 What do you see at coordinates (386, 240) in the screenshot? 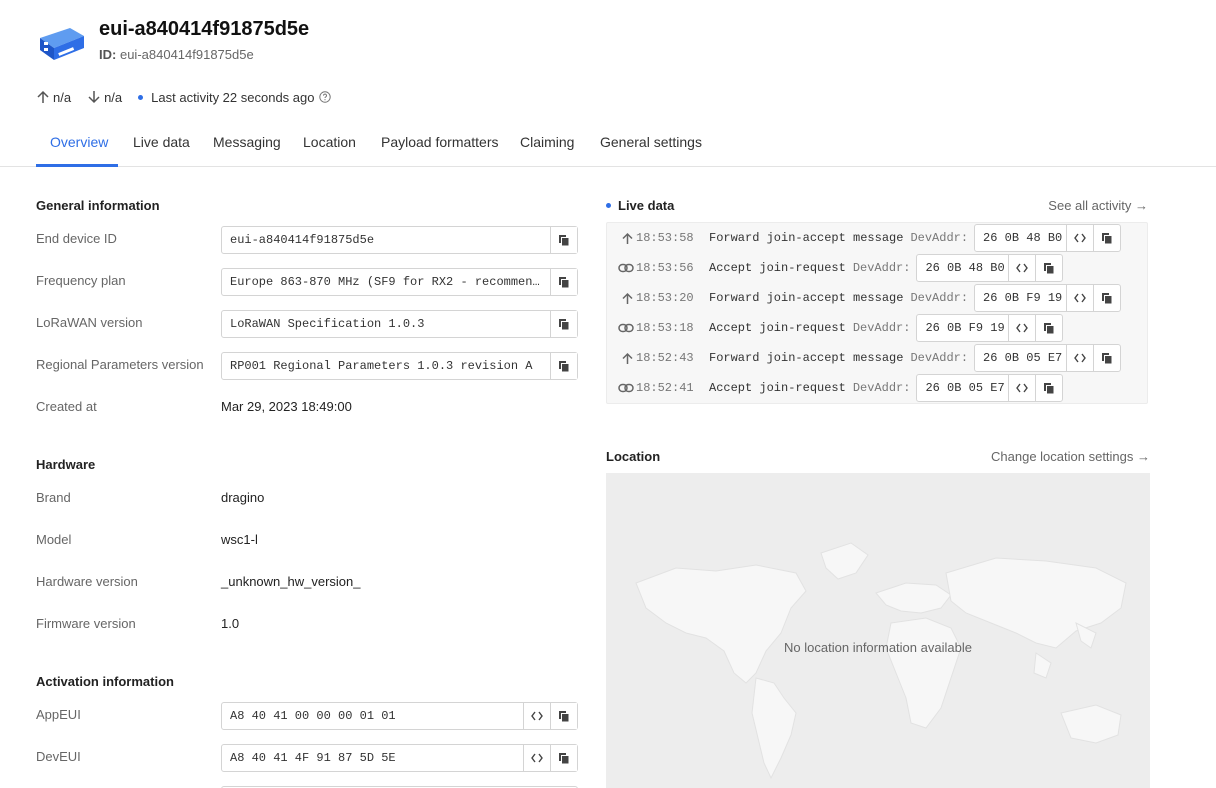
I see `end-device-id-value: eui-a840414f91875d5e` at bounding box center [386, 240].